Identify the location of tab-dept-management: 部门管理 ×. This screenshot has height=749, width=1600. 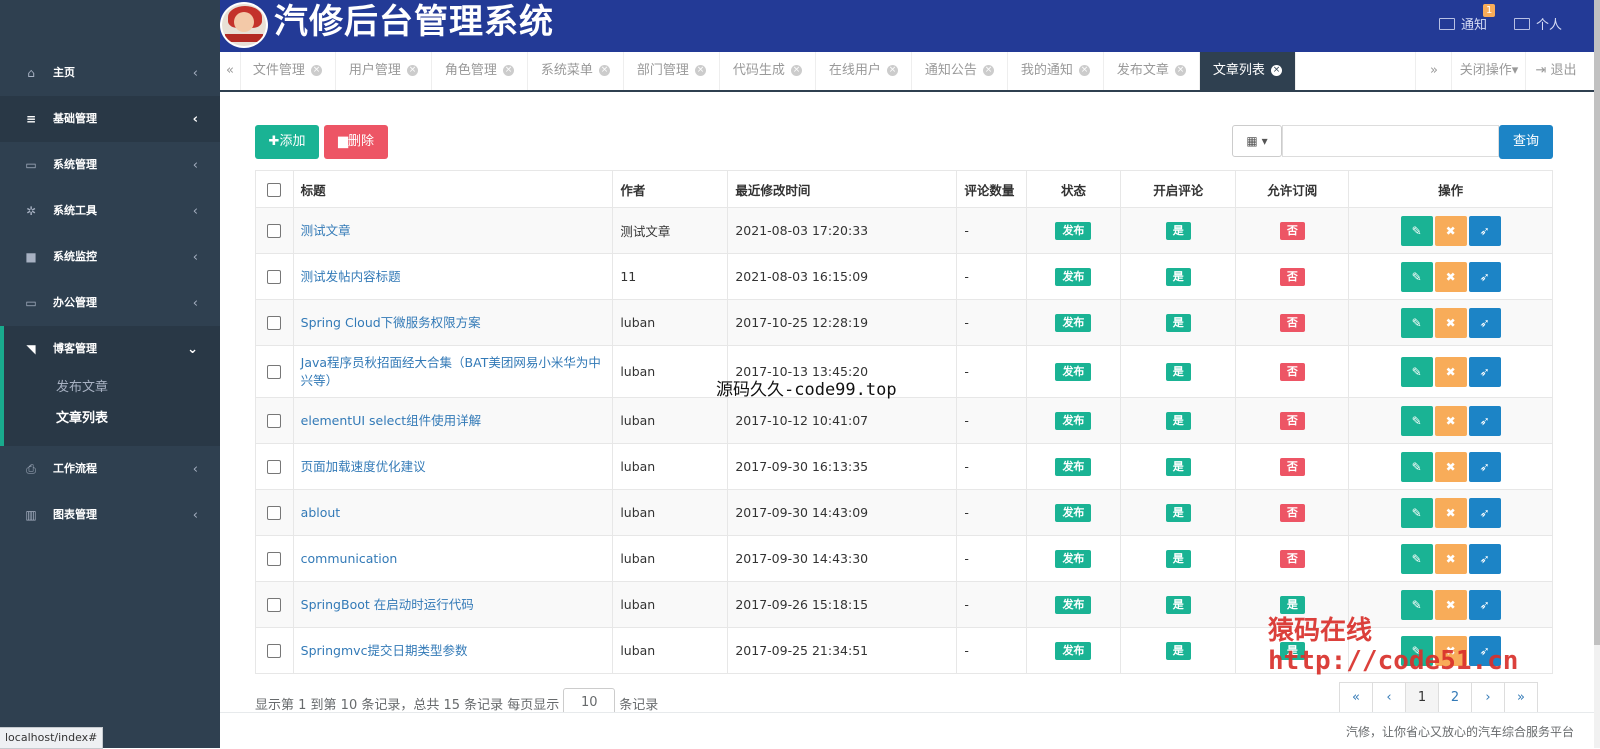
(672, 71).